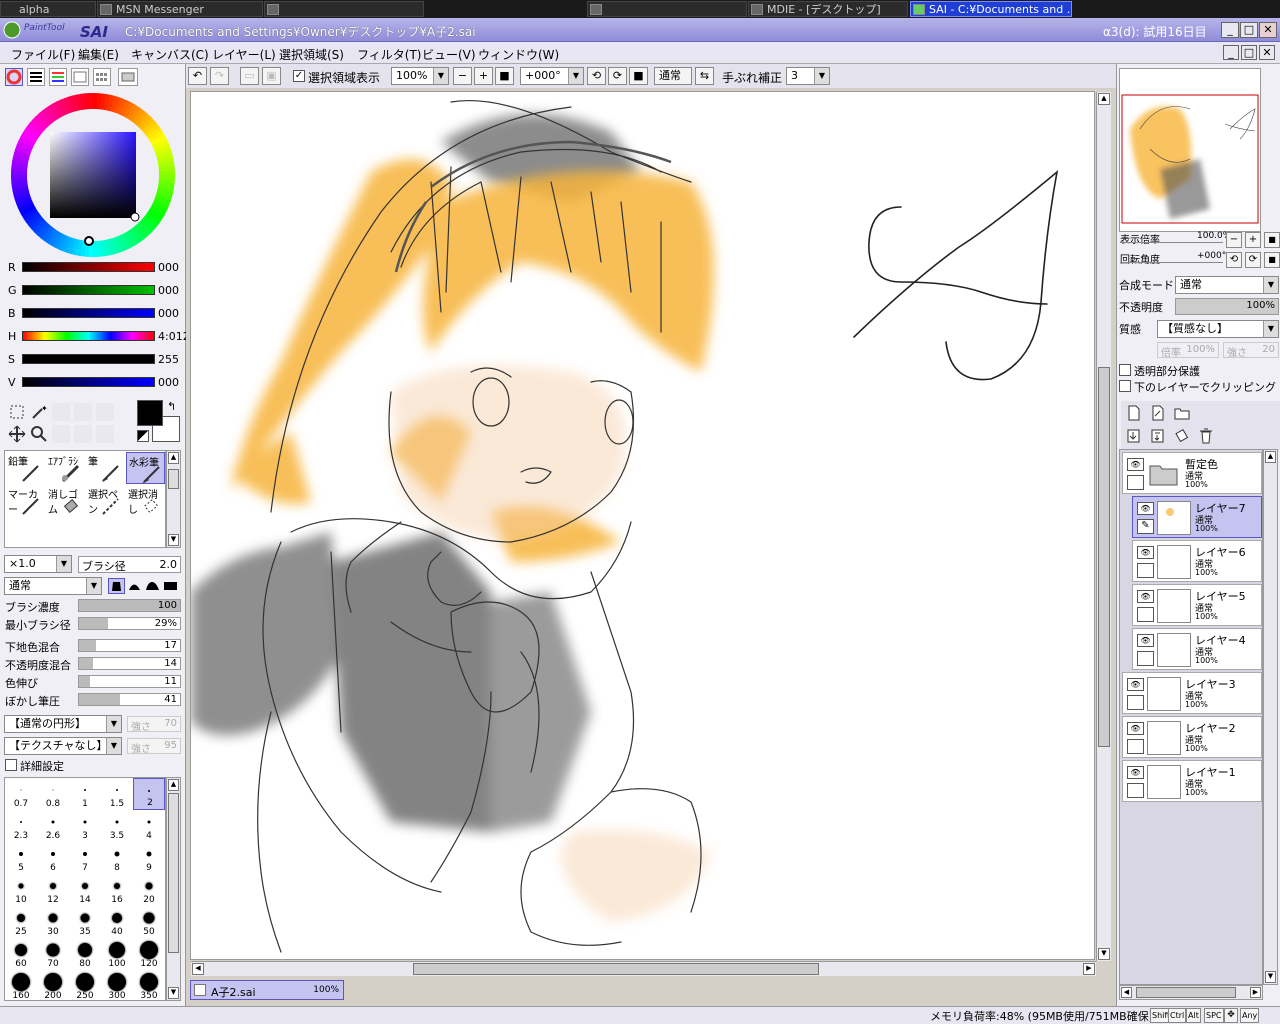 This screenshot has height=1024, width=1280. Describe the element at coordinates (1103, 526) in the screenshot. I see `canvas-vertical-scrollbar: ▲ ▼` at that location.